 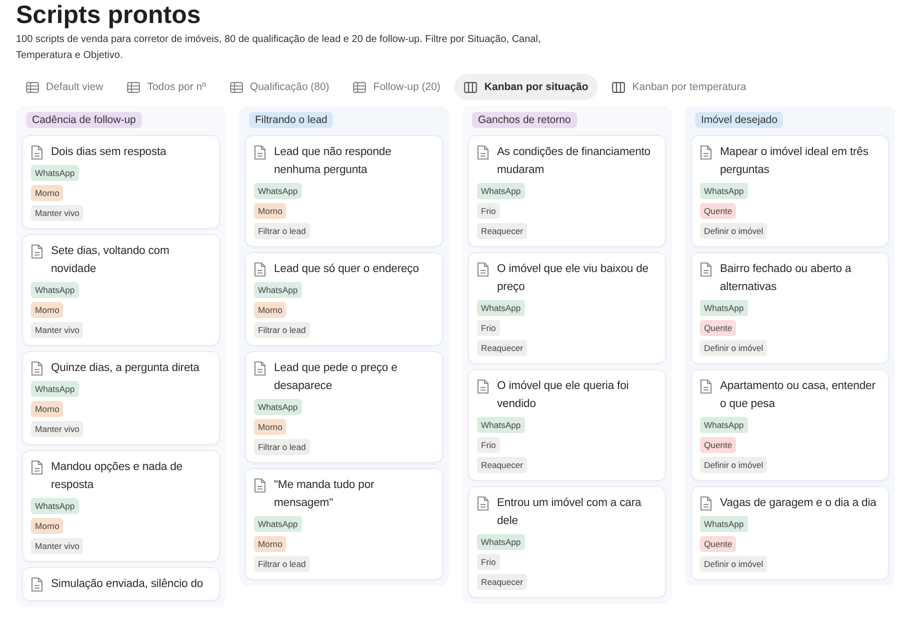 I want to click on script-card: Simulação enviada, silêncio do, so click(x=121, y=584).